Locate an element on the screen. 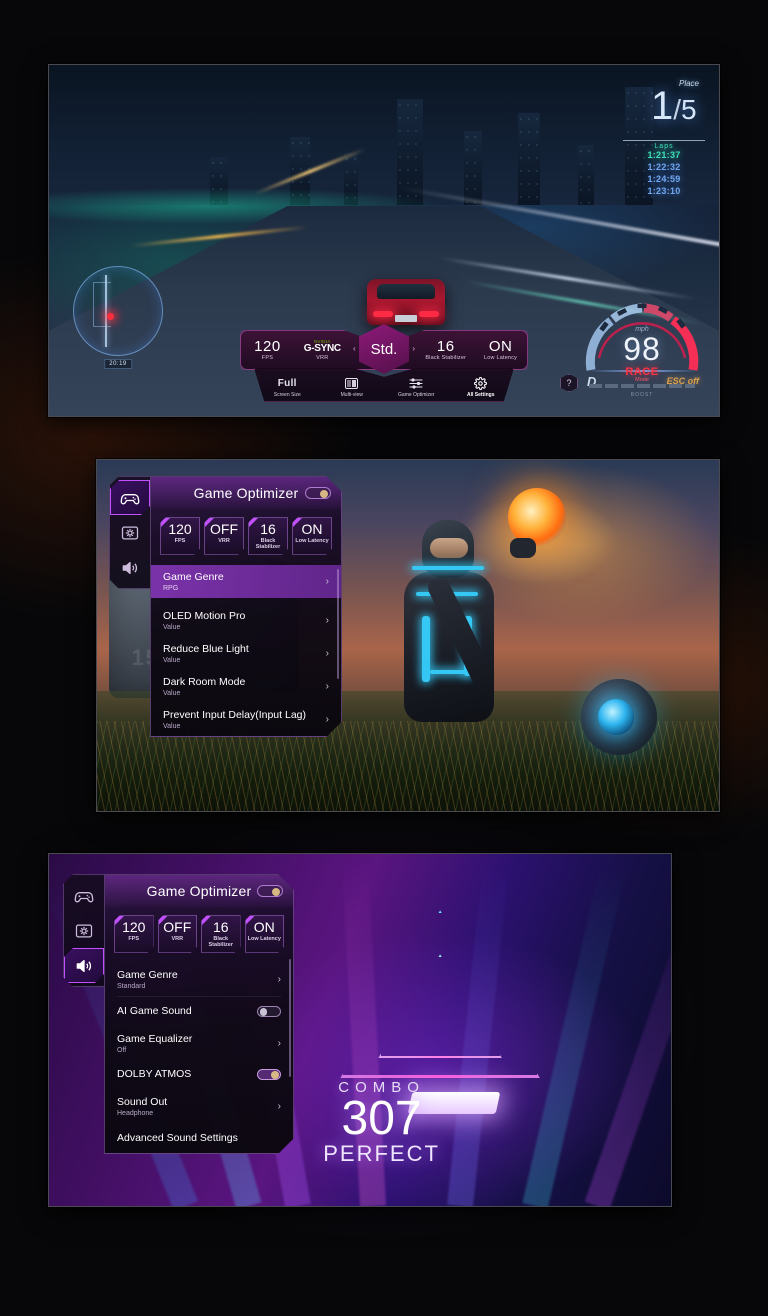 The width and height of the screenshot is (768, 1316). minimap: 20:19 is located at coordinates (118, 317).